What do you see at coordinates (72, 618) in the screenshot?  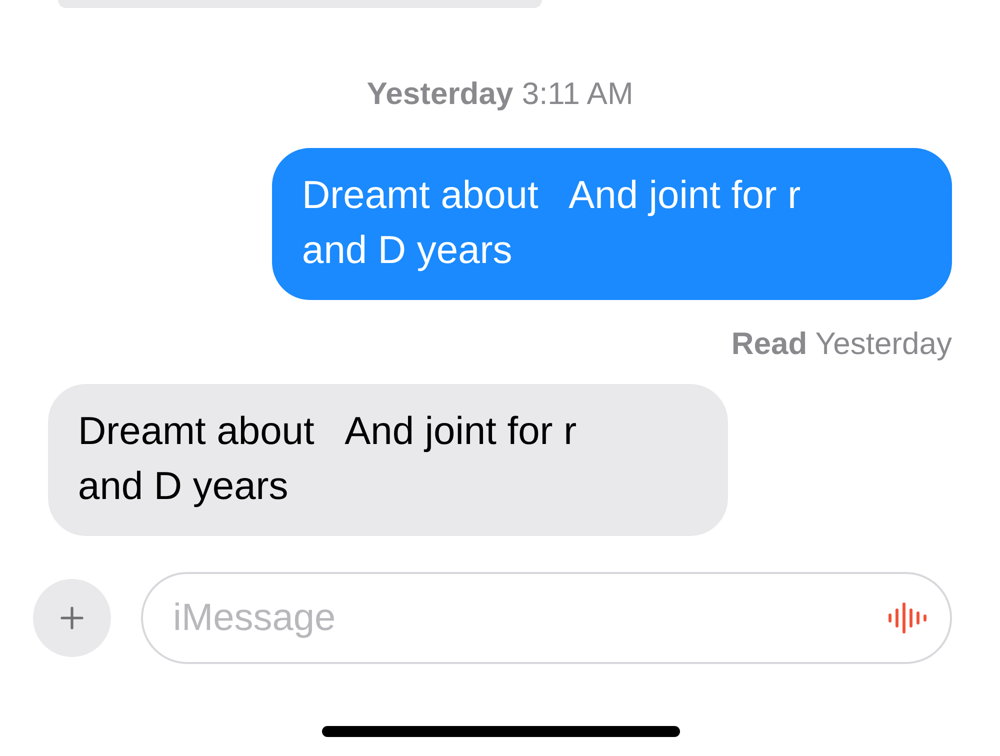 I see `plus-icon` at bounding box center [72, 618].